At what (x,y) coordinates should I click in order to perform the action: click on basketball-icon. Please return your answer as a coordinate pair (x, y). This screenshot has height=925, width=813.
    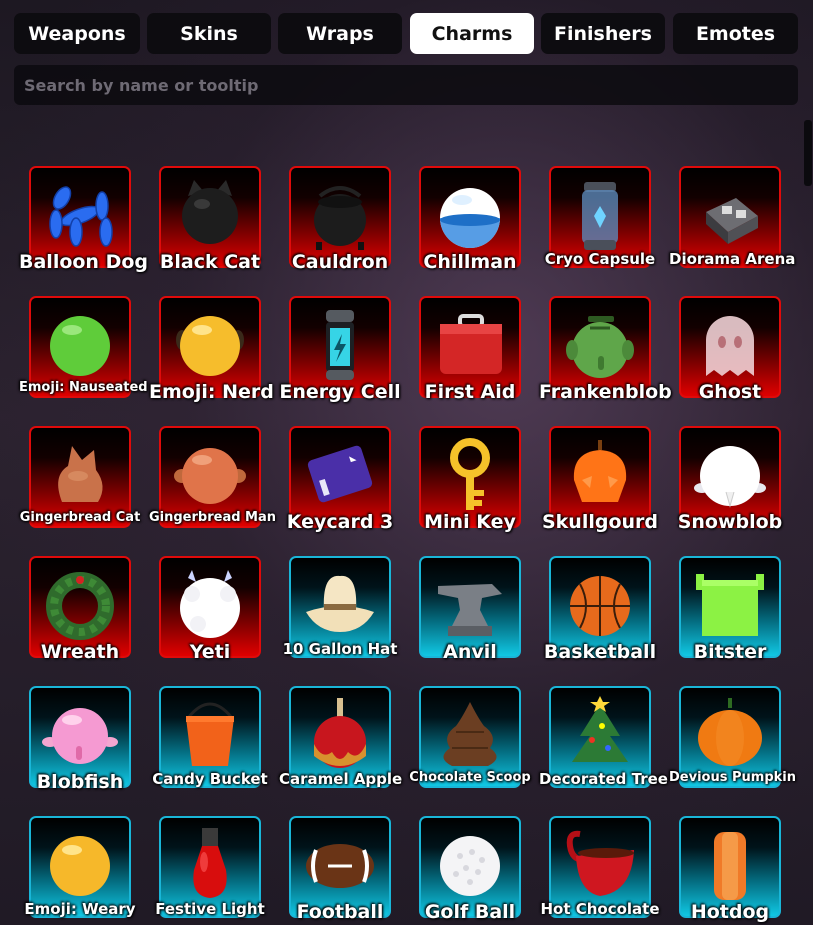
    Looking at the image, I should click on (600, 604).